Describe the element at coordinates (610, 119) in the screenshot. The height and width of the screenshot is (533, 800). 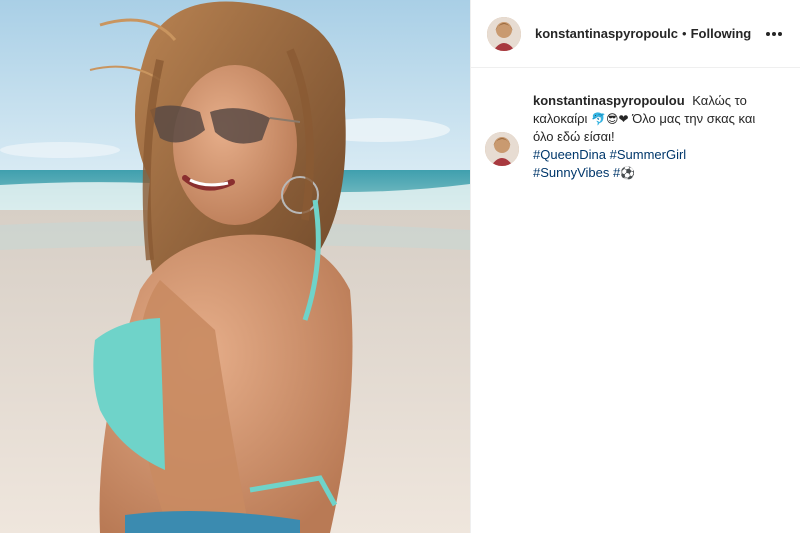
I see `caption-emojis: 🐬😎❤` at that location.